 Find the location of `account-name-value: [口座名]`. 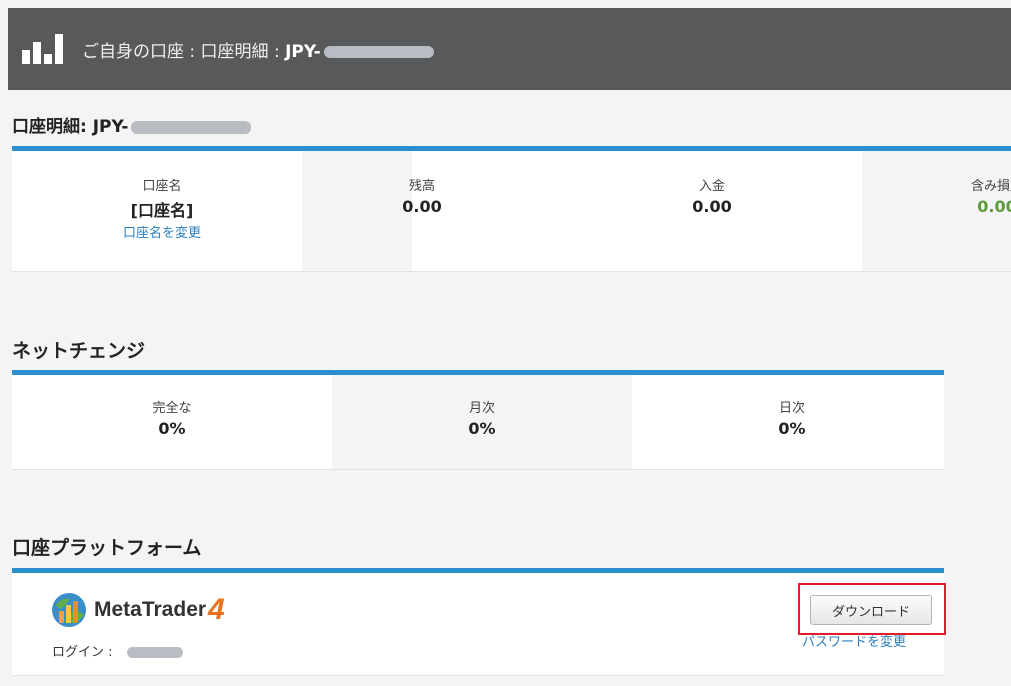

account-name-value: [口座名] is located at coordinates (162, 210).